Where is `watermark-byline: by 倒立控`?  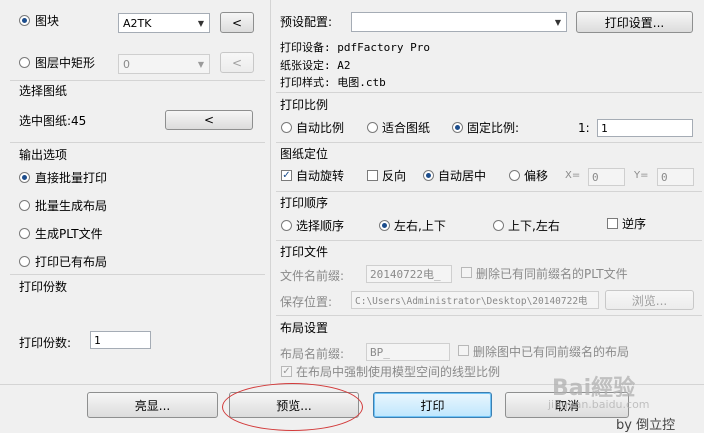
watermark-byline: by 倒立控 is located at coordinates (646, 425).